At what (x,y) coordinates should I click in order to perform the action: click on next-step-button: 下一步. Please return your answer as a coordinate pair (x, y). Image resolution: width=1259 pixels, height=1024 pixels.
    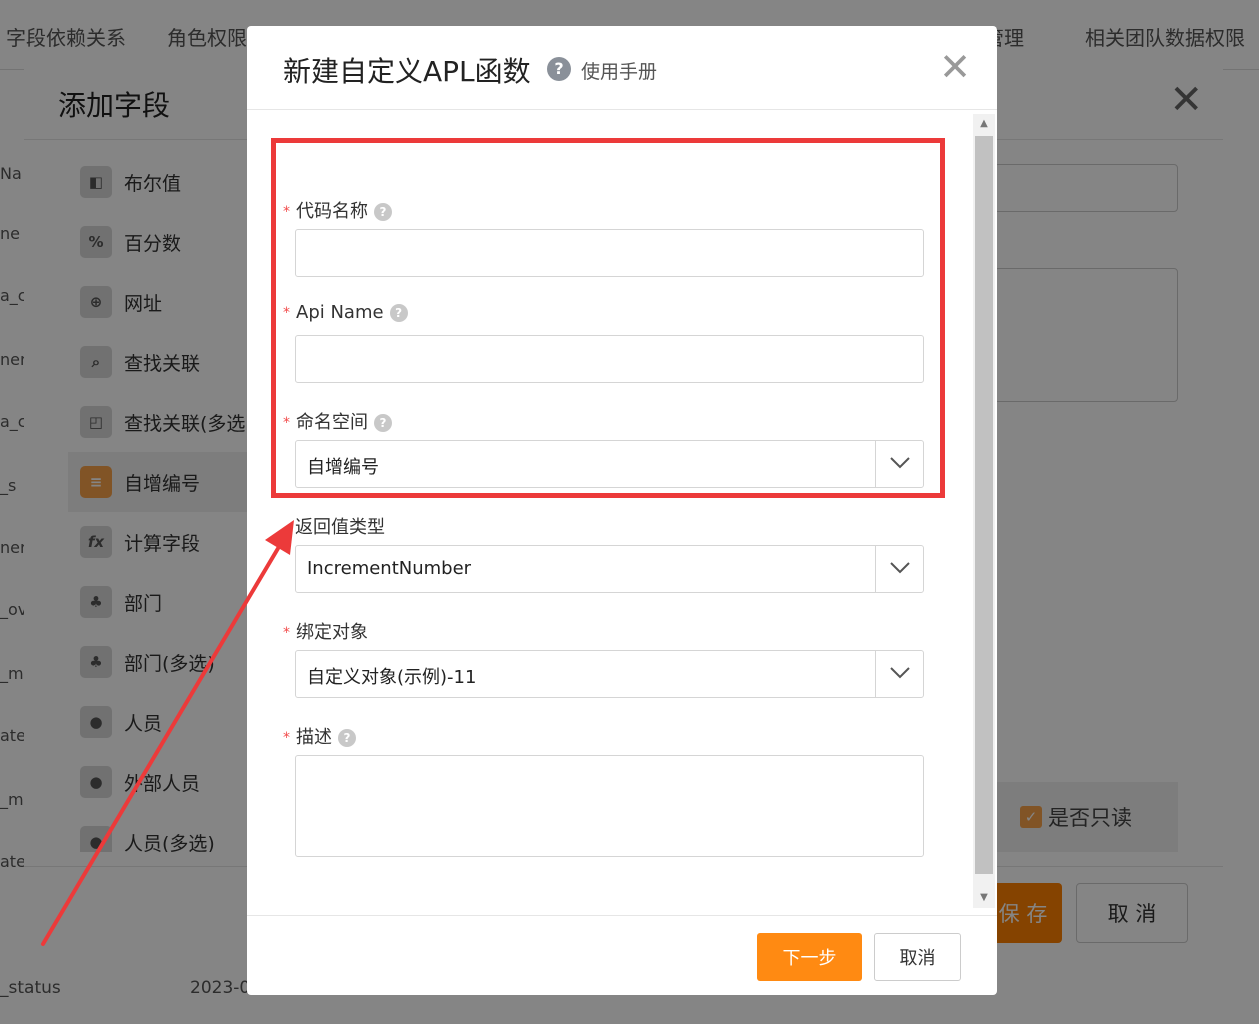
    Looking at the image, I should click on (809, 957).